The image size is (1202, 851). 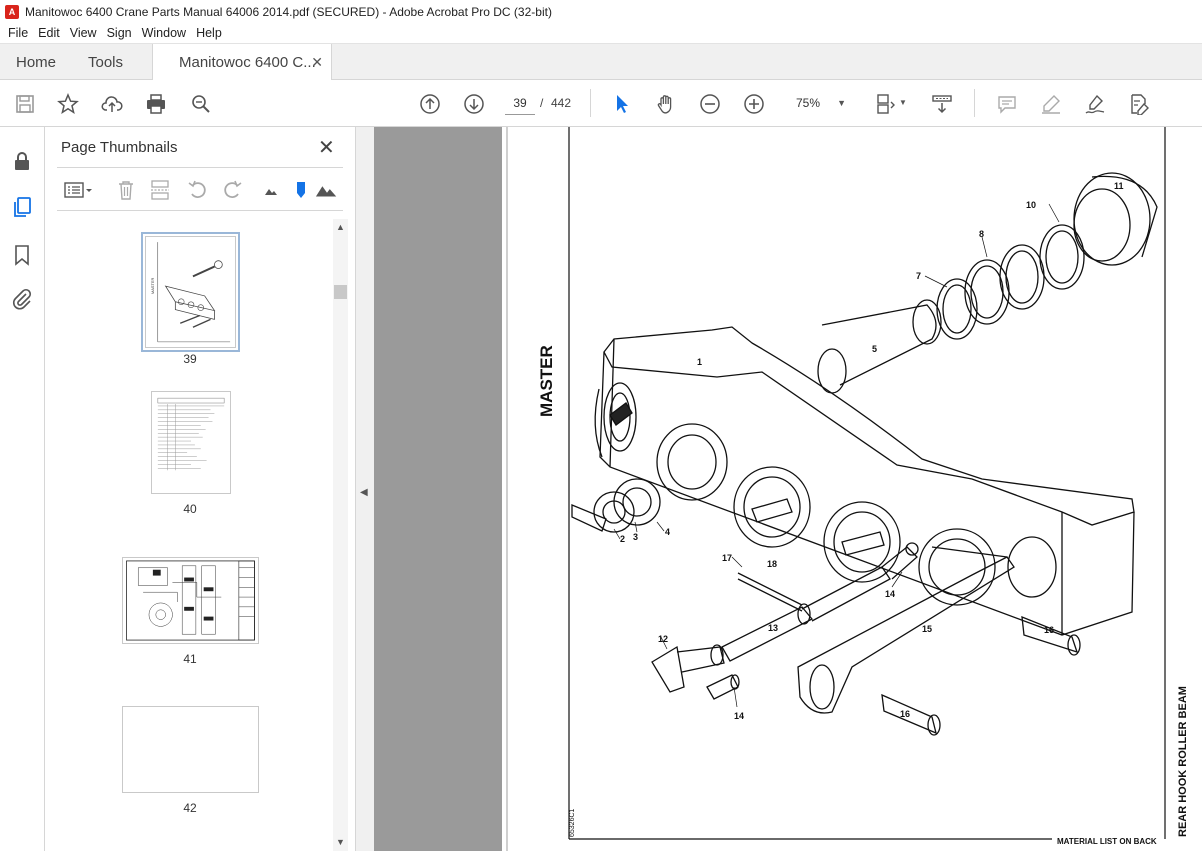 What do you see at coordinates (663, 639) in the screenshot?
I see `callout-12: 12` at bounding box center [663, 639].